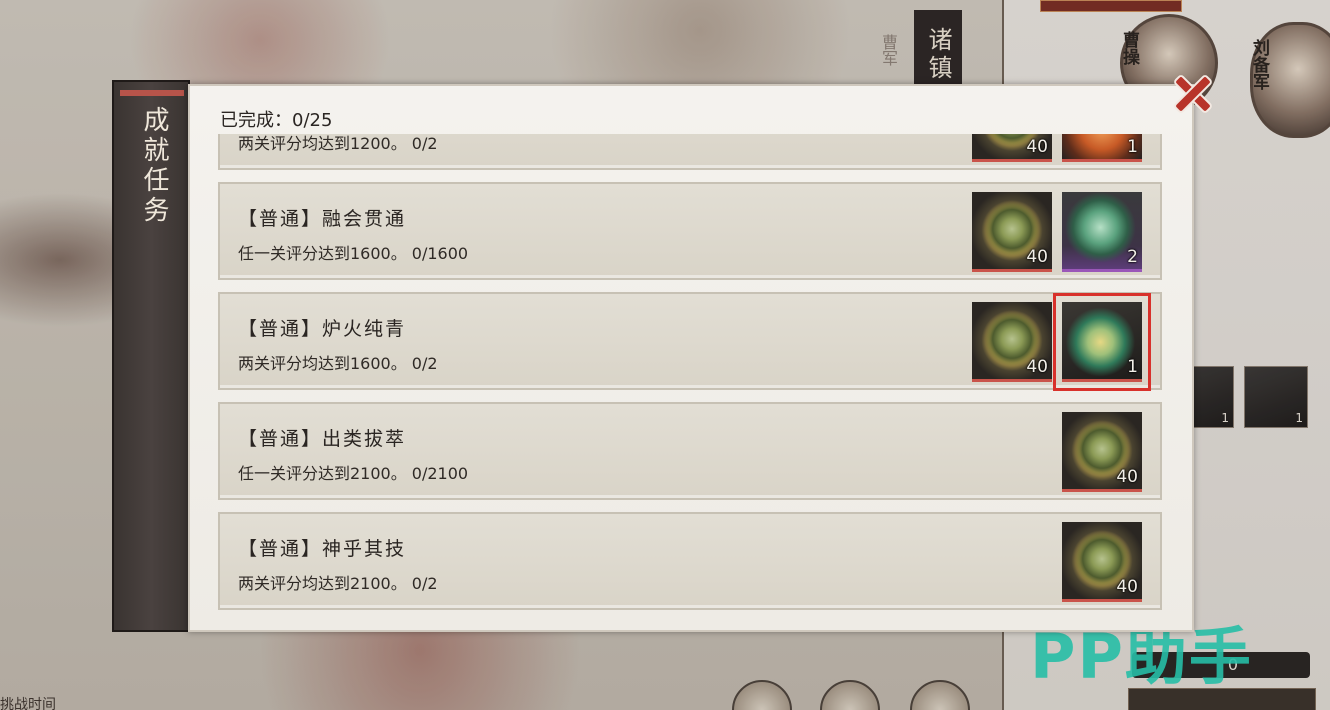  I want to click on completion-progress: 已完成：0/25, so click(276, 119).